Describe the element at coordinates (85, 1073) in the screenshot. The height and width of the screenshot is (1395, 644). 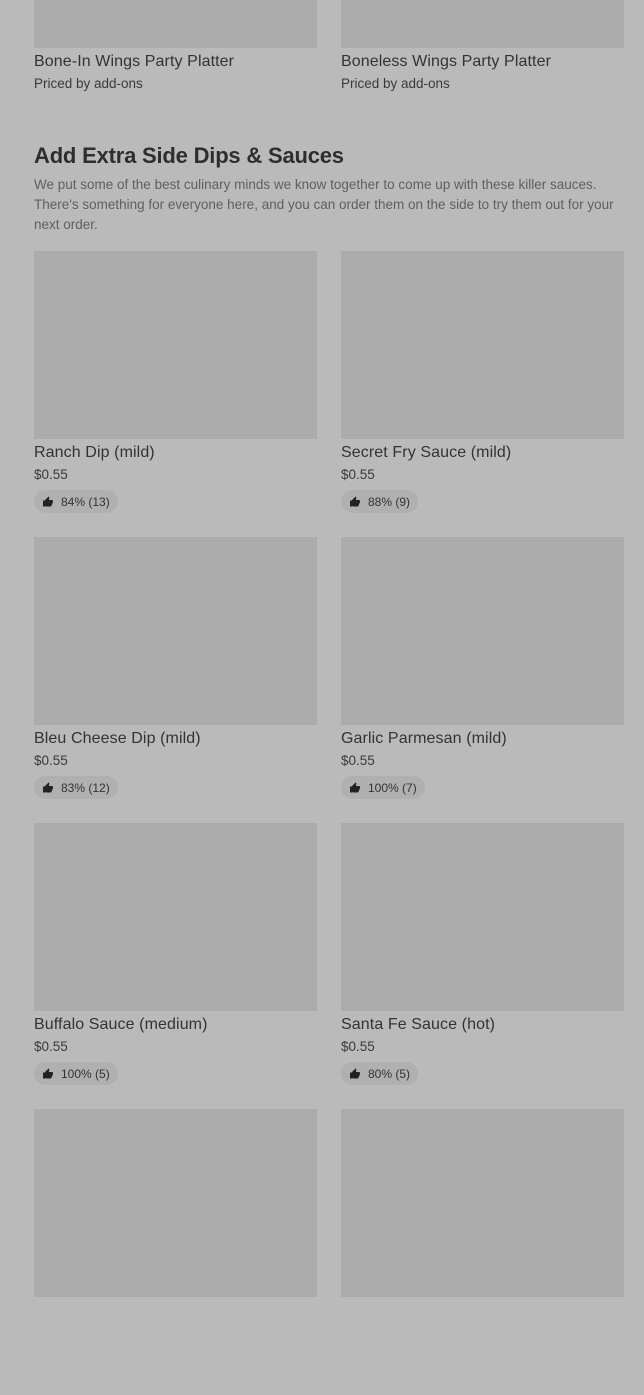
I see `rating-text: 100% (5)` at that location.